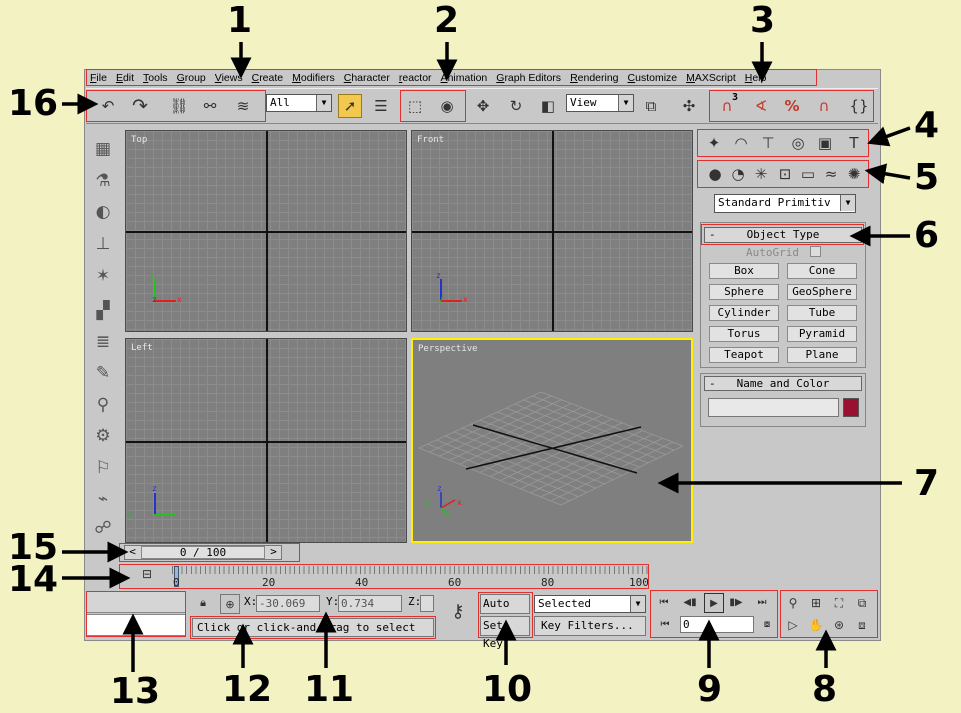 This screenshot has width=961, height=713. I want to click on annotation-number: 4, so click(927, 125).